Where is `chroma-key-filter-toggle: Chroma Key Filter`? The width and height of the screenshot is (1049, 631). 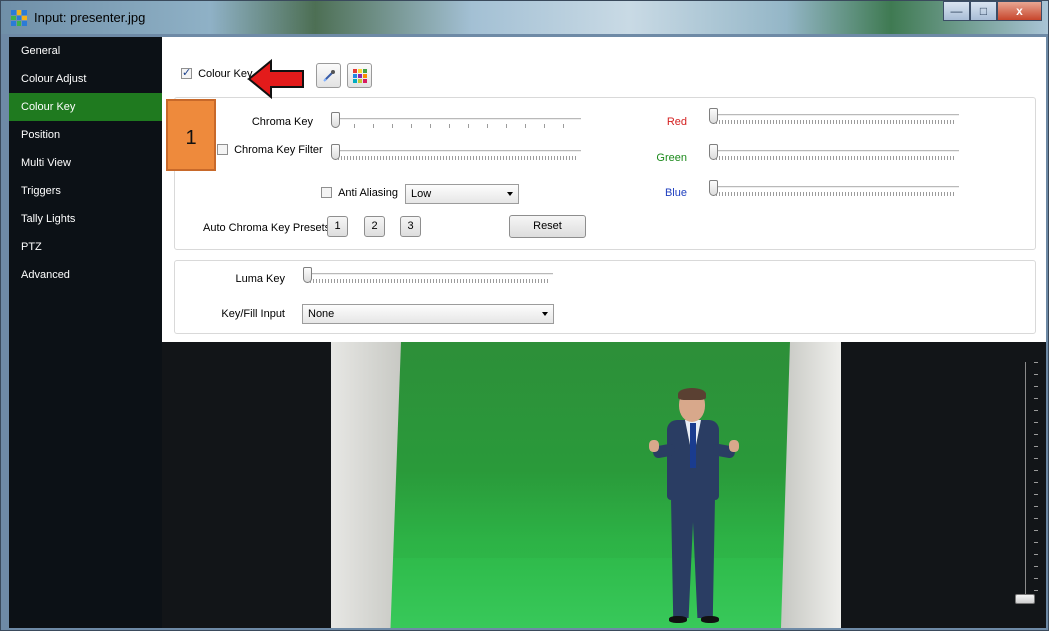
chroma-key-filter-toggle: Chroma Key Filter is located at coordinates (270, 151).